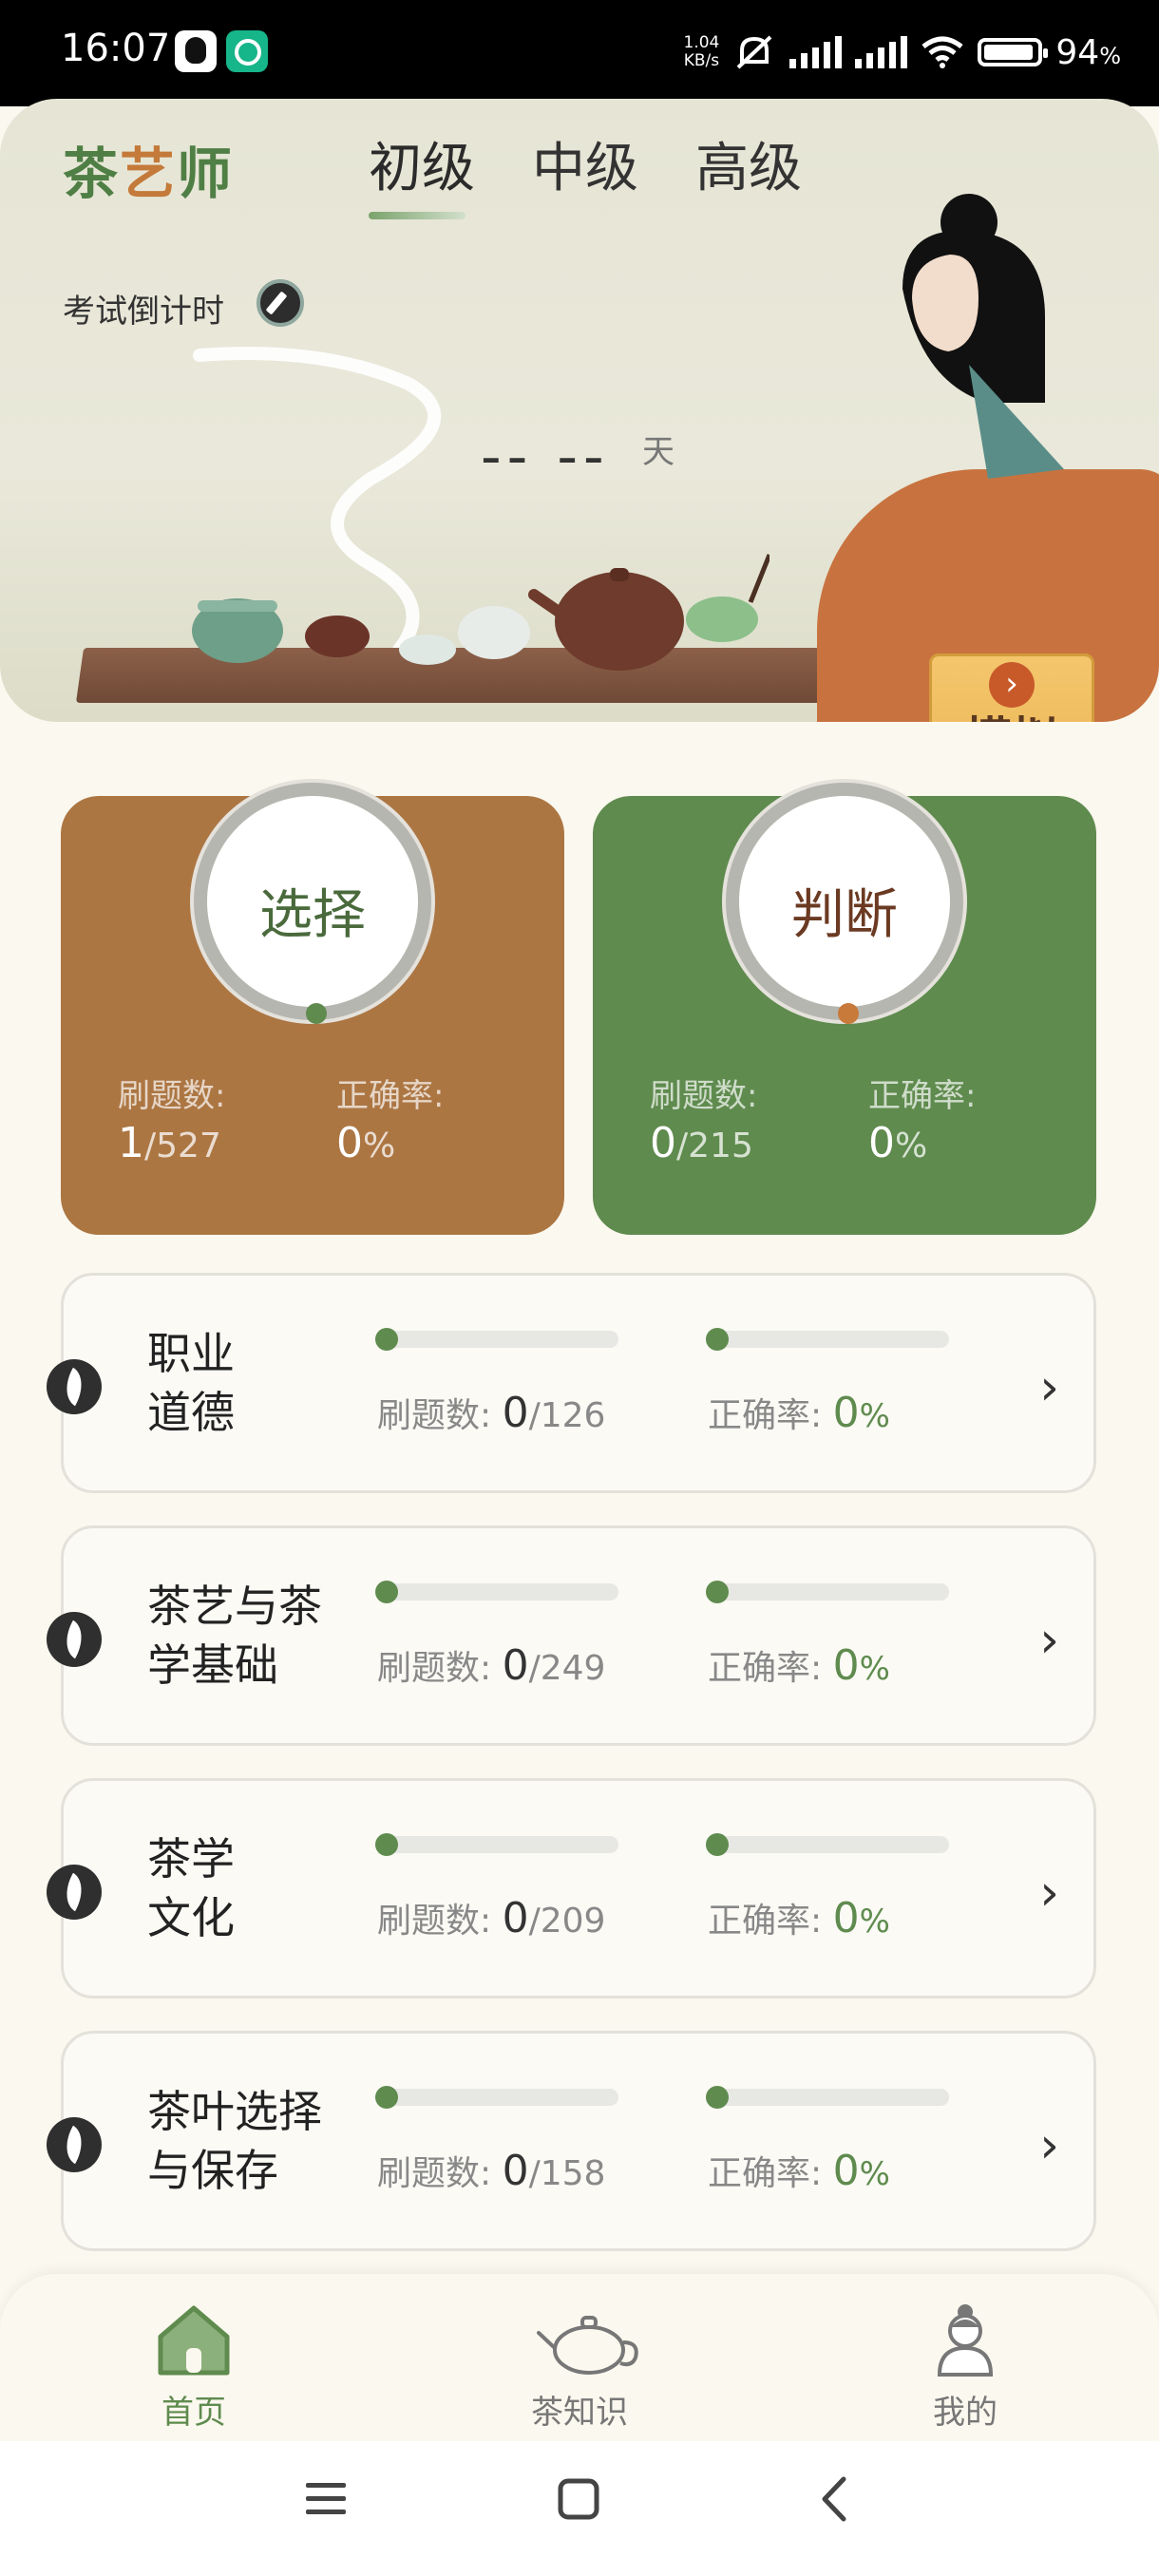 This screenshot has width=1159, height=2576. I want to click on person-icon, so click(965, 2339).